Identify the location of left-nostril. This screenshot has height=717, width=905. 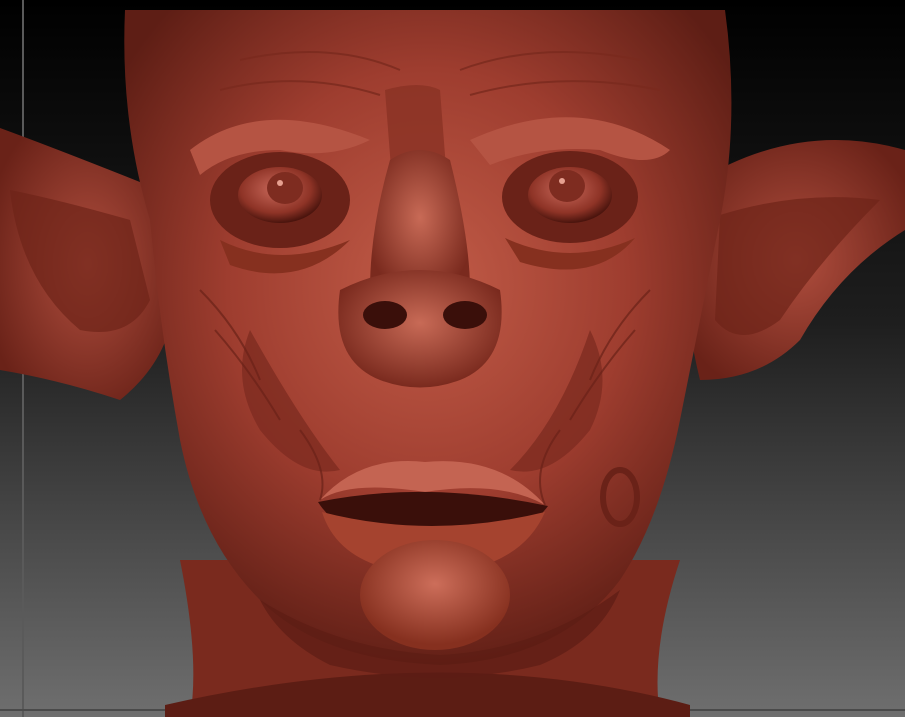
(385, 315).